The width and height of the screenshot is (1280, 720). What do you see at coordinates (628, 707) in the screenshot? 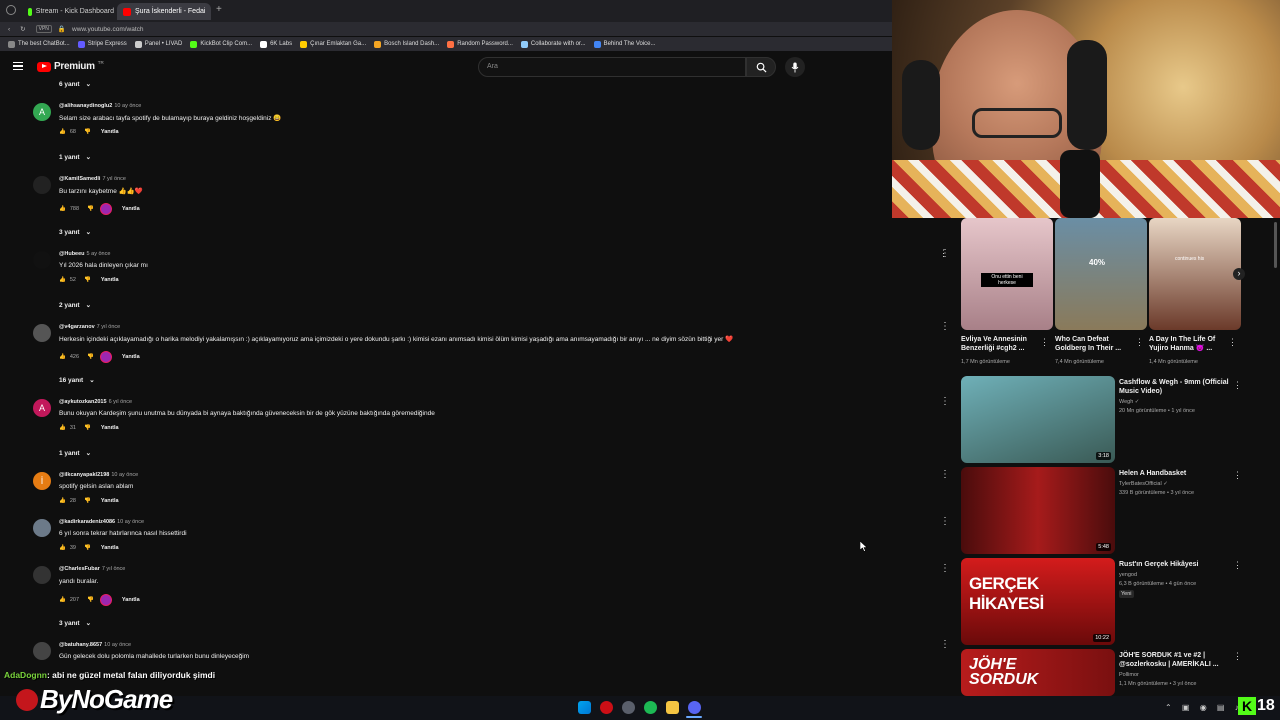
I see `settings-icon` at bounding box center [628, 707].